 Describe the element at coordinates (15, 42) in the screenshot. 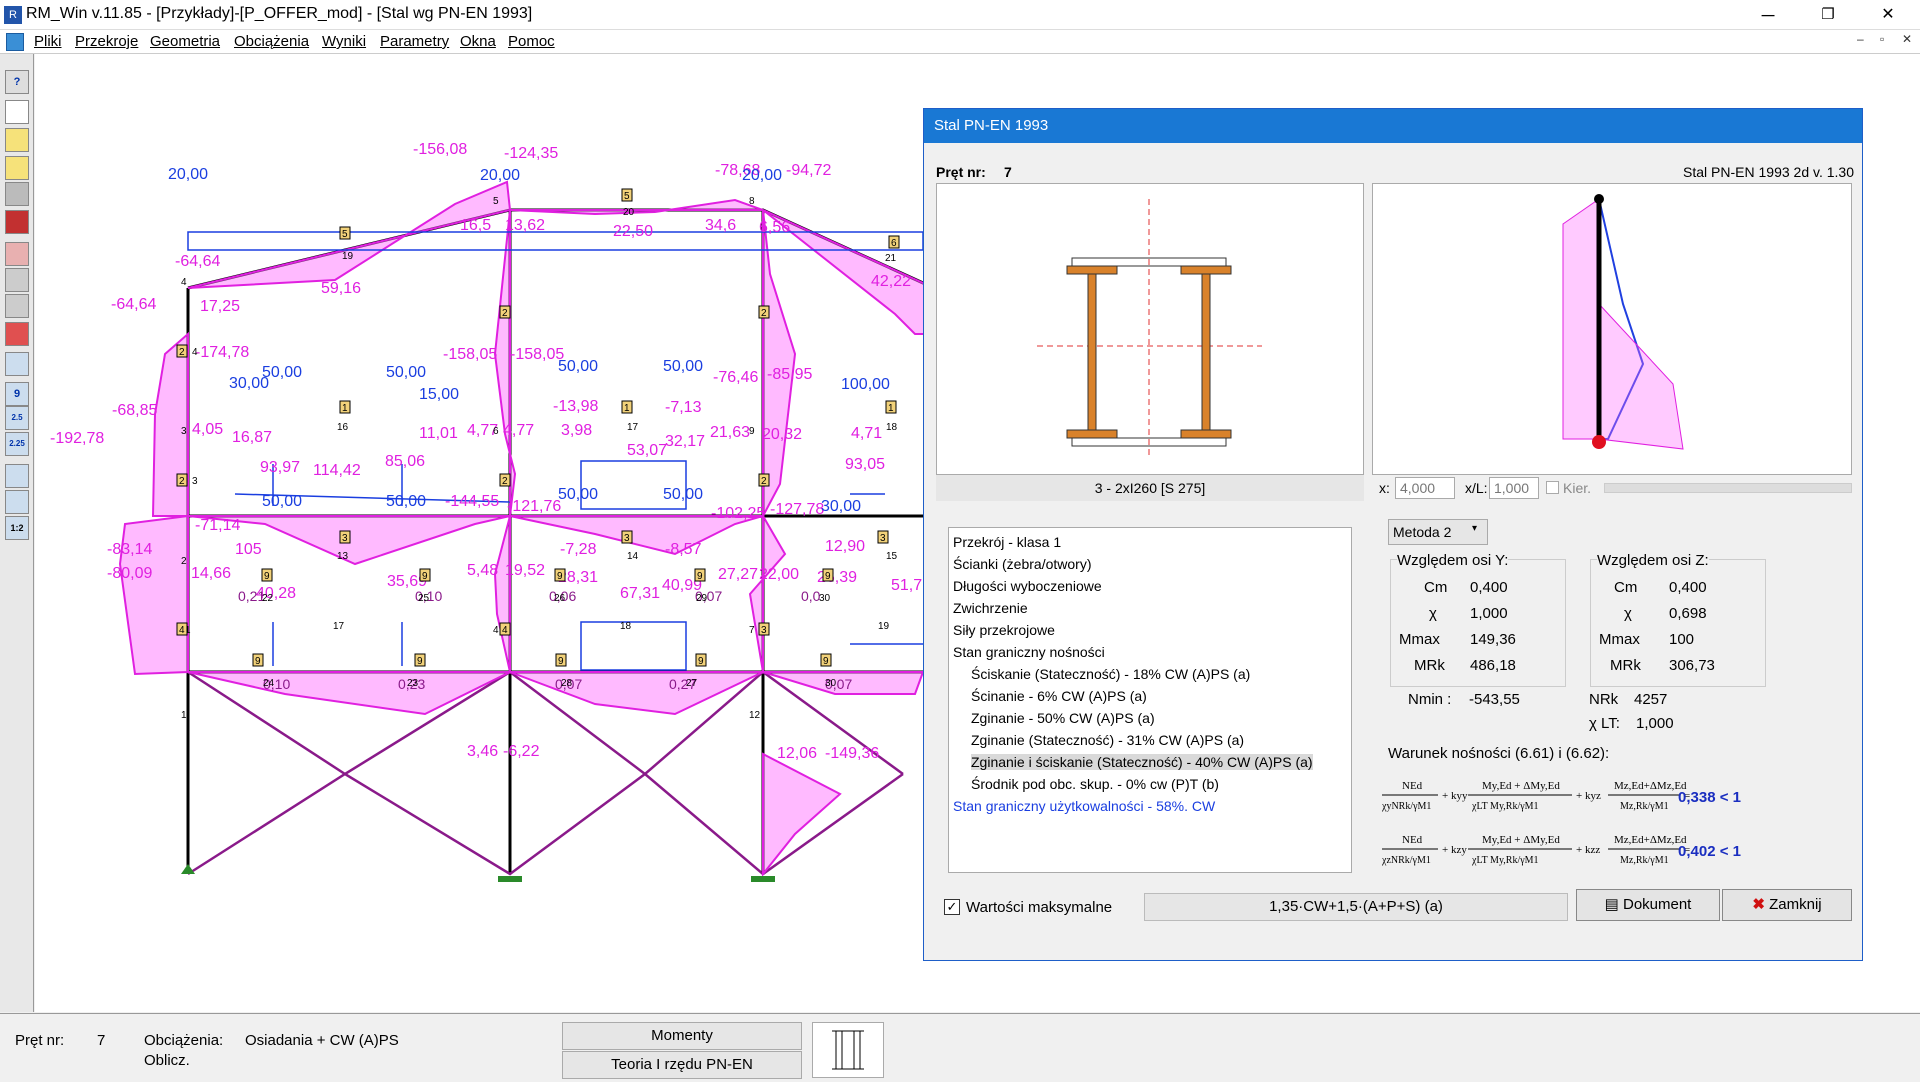

I see `document-icon` at that location.